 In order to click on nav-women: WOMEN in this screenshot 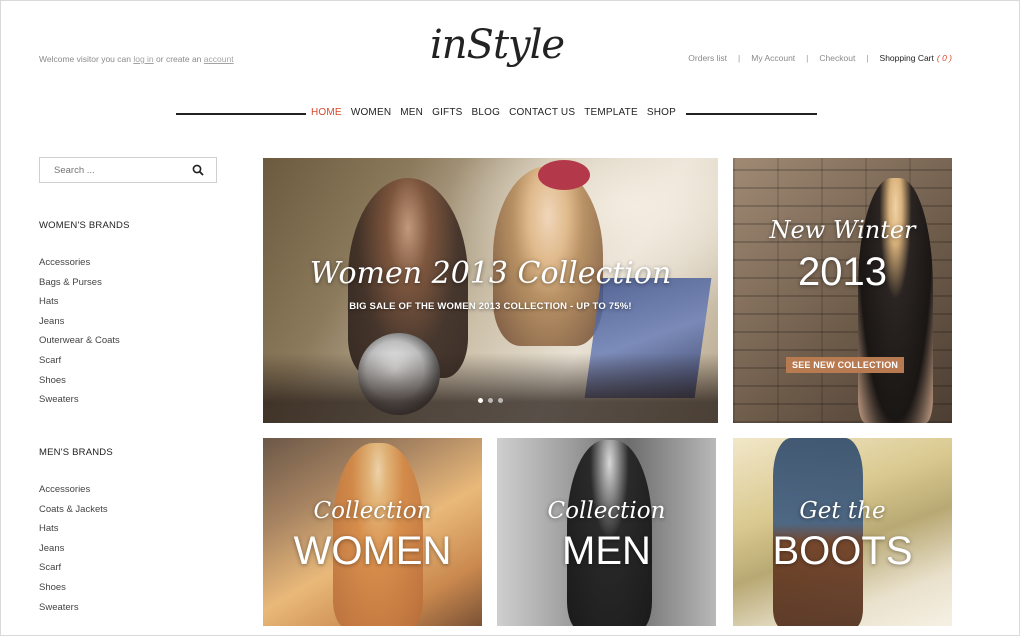, I will do `click(371, 112)`.